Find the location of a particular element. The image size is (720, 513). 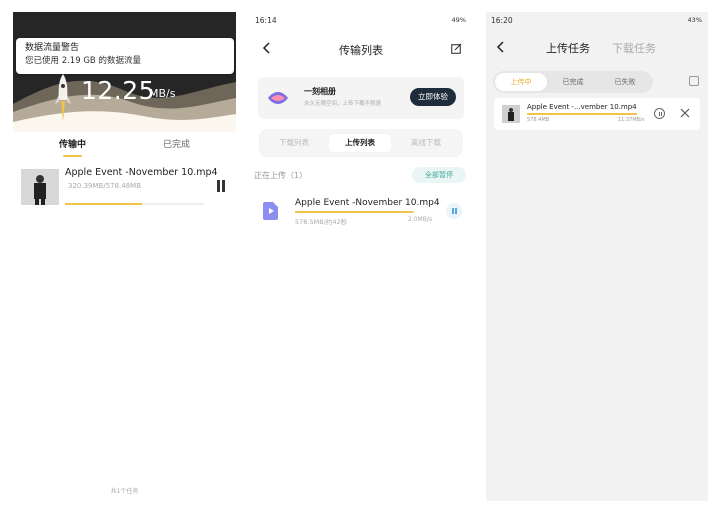

status-bar: 16:14 49% is located at coordinates (361, 22).